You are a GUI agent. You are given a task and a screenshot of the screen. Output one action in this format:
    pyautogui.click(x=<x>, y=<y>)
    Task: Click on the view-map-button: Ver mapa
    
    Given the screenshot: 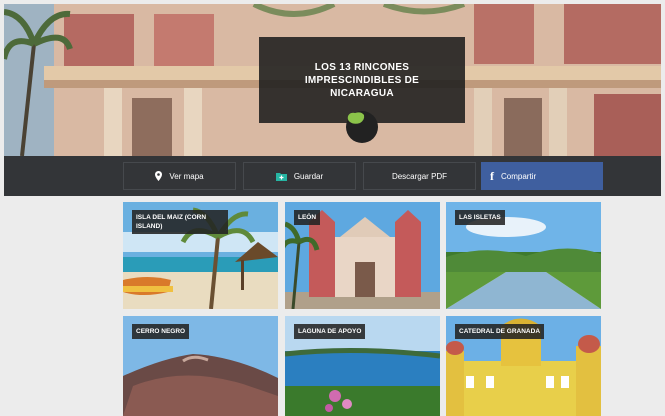 What is the action you would take?
    pyautogui.click(x=179, y=176)
    